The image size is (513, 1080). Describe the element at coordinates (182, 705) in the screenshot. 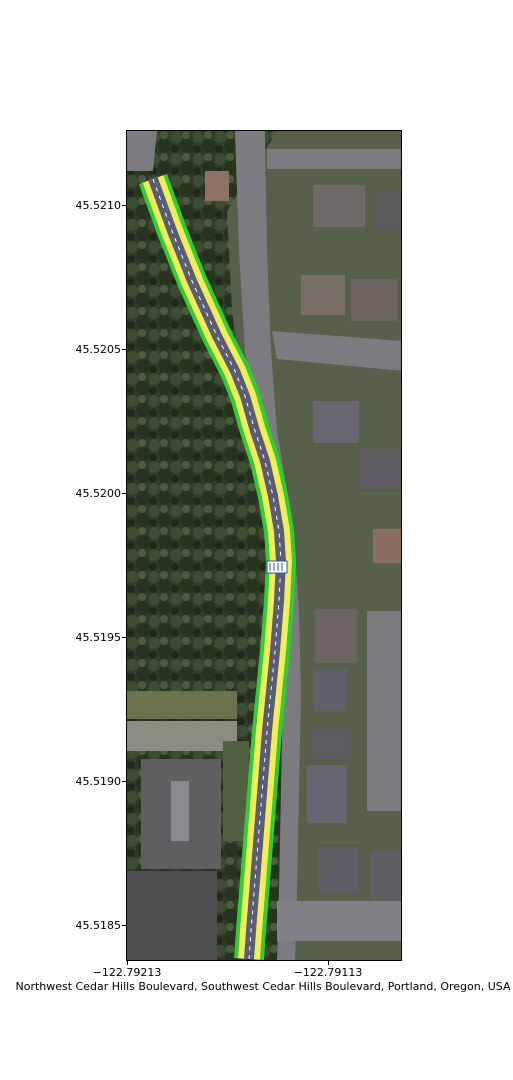

I see `grass-patch` at that location.